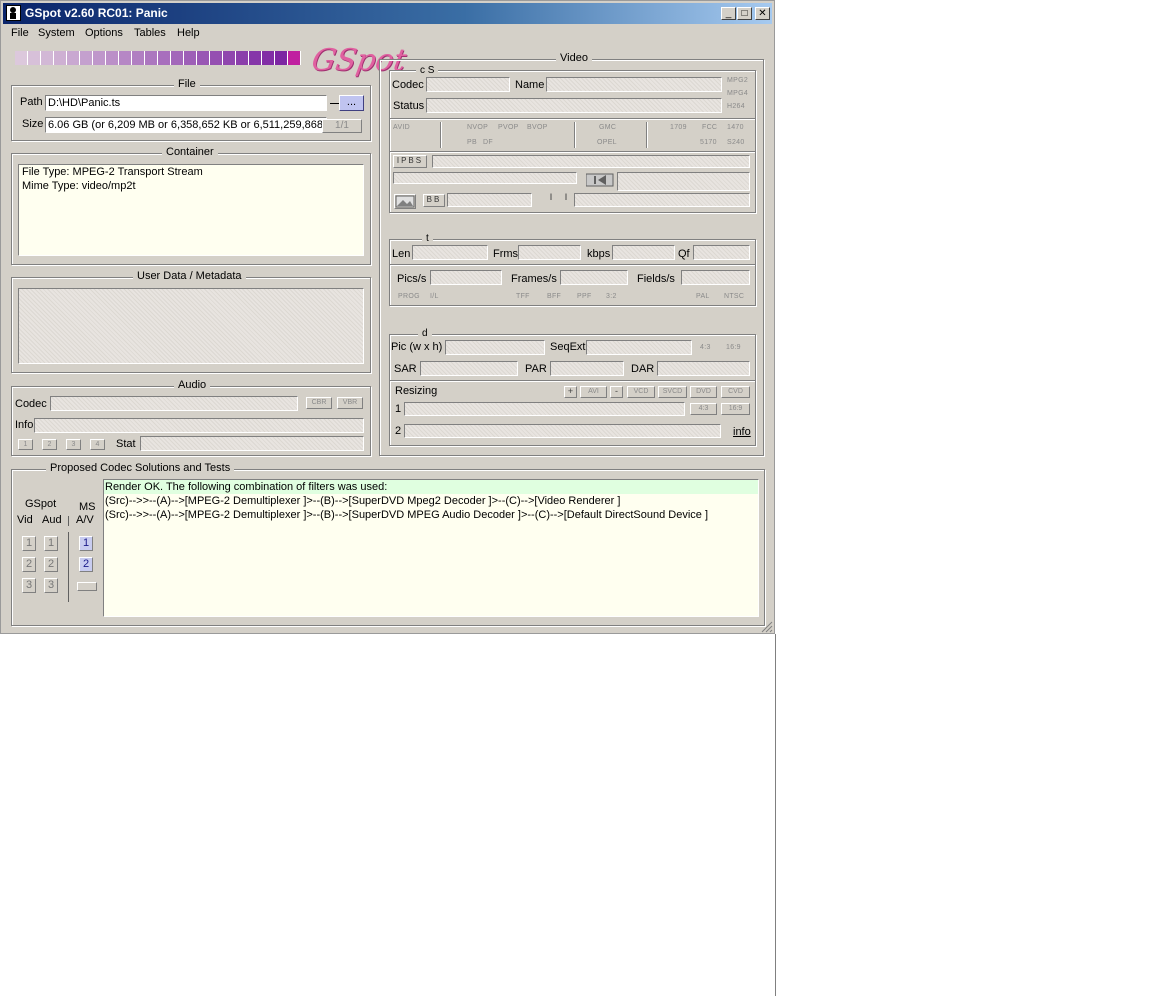 The width and height of the screenshot is (1165, 996). I want to click on app-icon, so click(13, 13).